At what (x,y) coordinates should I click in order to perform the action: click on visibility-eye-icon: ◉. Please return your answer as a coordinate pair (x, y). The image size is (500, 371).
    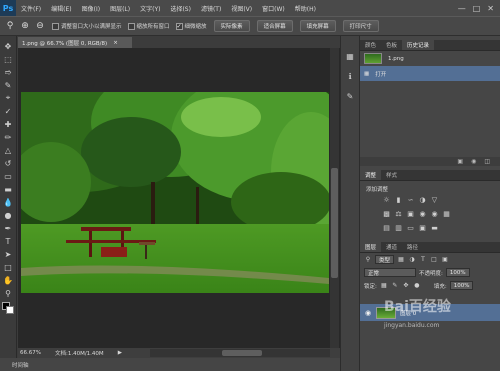
    Looking at the image, I should click on (368, 313).